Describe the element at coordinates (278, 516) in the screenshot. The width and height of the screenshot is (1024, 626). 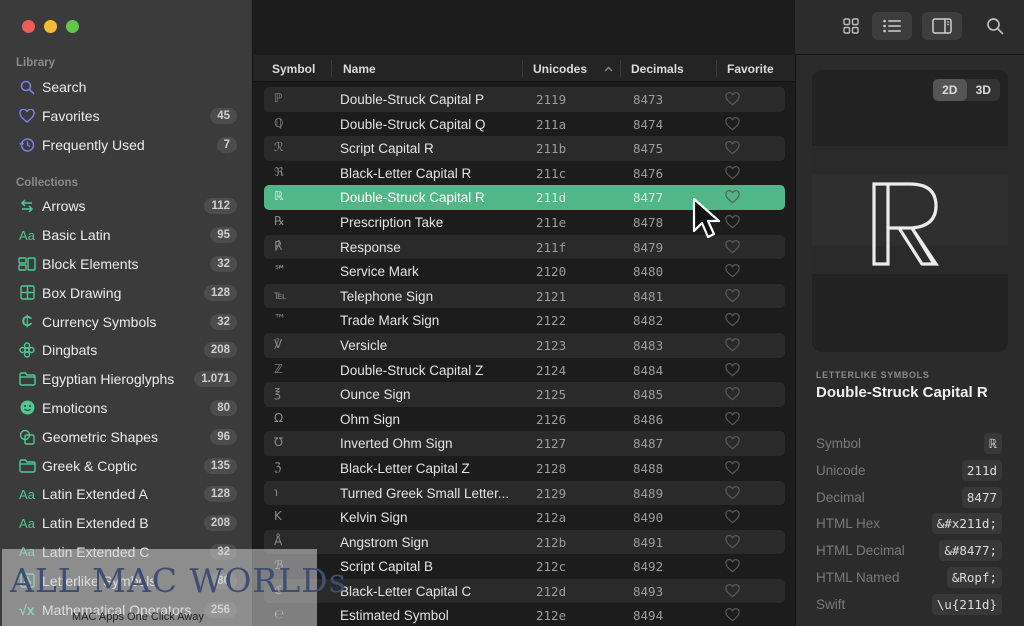
I see `symbol-cell: K` at that location.